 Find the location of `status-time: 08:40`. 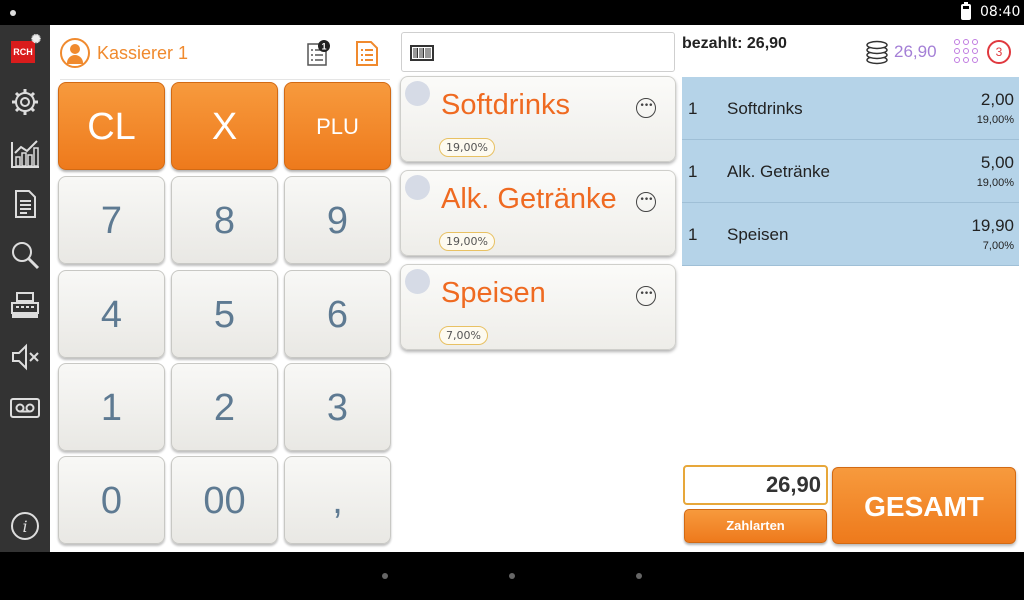

status-time: 08:40 is located at coordinates (1000, 12).